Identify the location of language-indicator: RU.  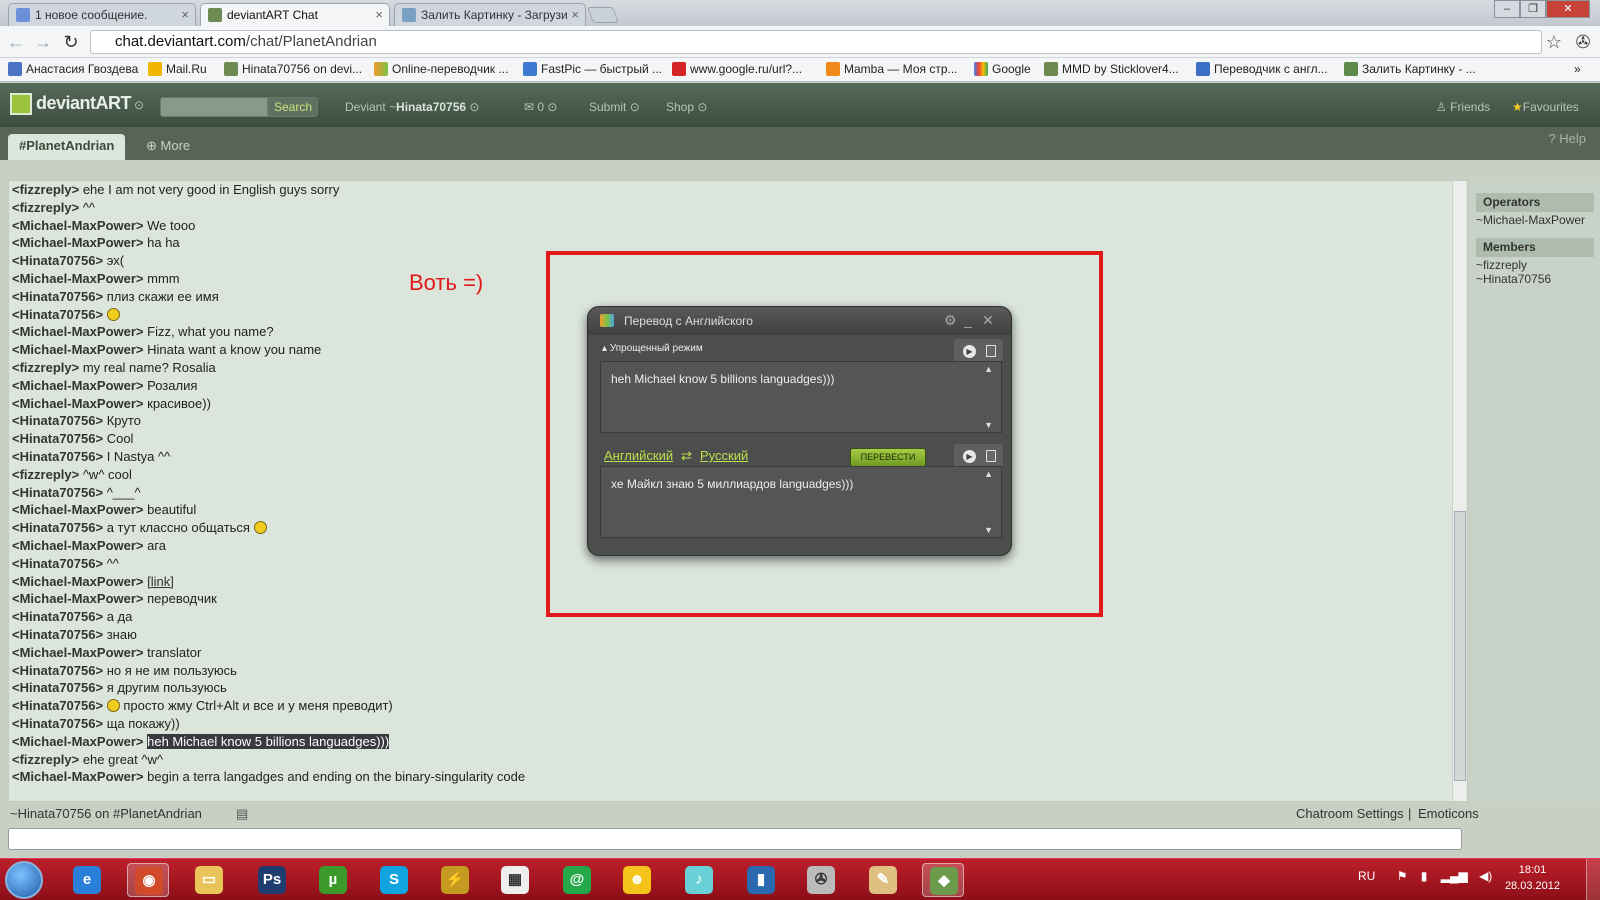
(1366, 876).